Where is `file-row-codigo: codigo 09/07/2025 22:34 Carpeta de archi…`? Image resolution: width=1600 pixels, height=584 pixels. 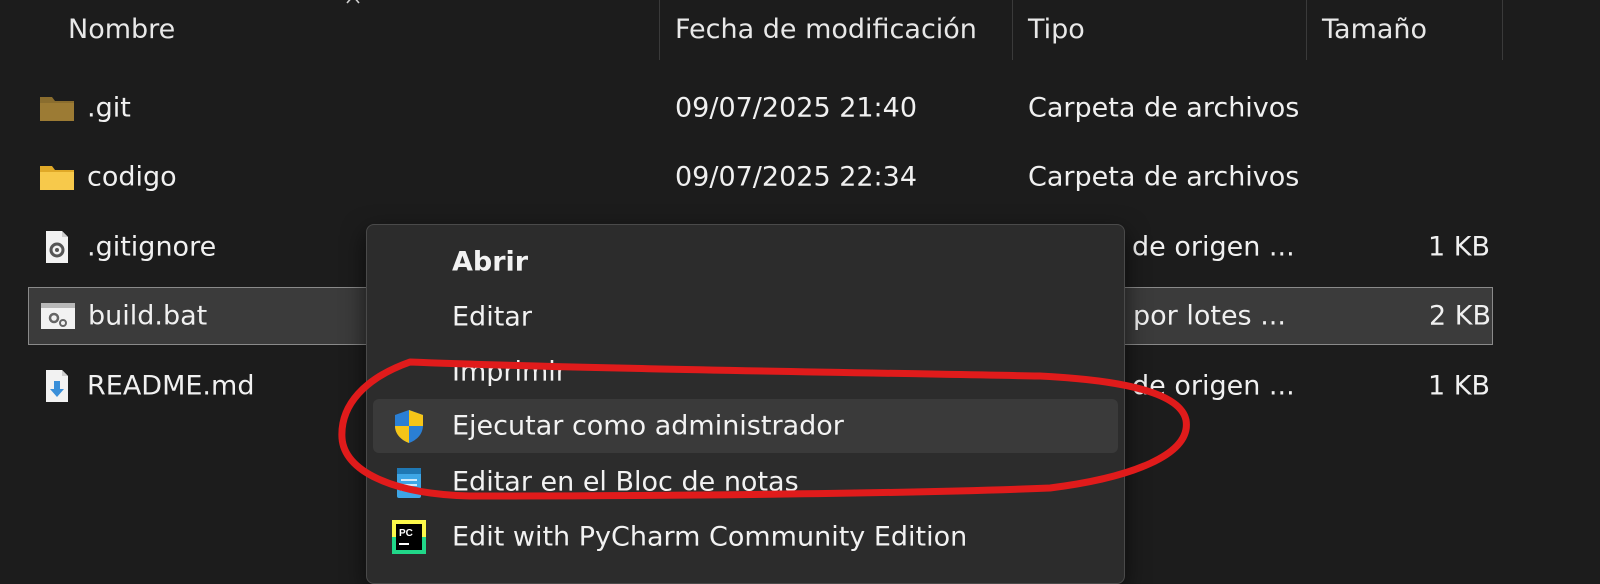
file-row-codigo: codigo 09/07/2025 22:34 Carpeta de archi… is located at coordinates (760, 177).